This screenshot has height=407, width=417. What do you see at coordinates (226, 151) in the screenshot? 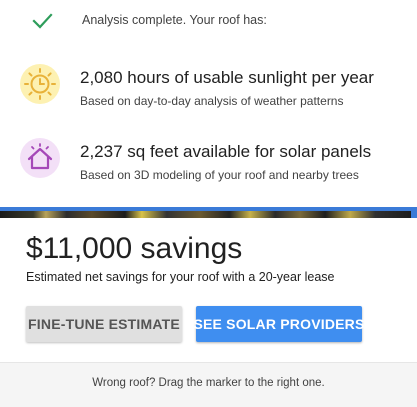
I see `roof-area-title: 2,237 sq feet available for solar panels` at bounding box center [226, 151].